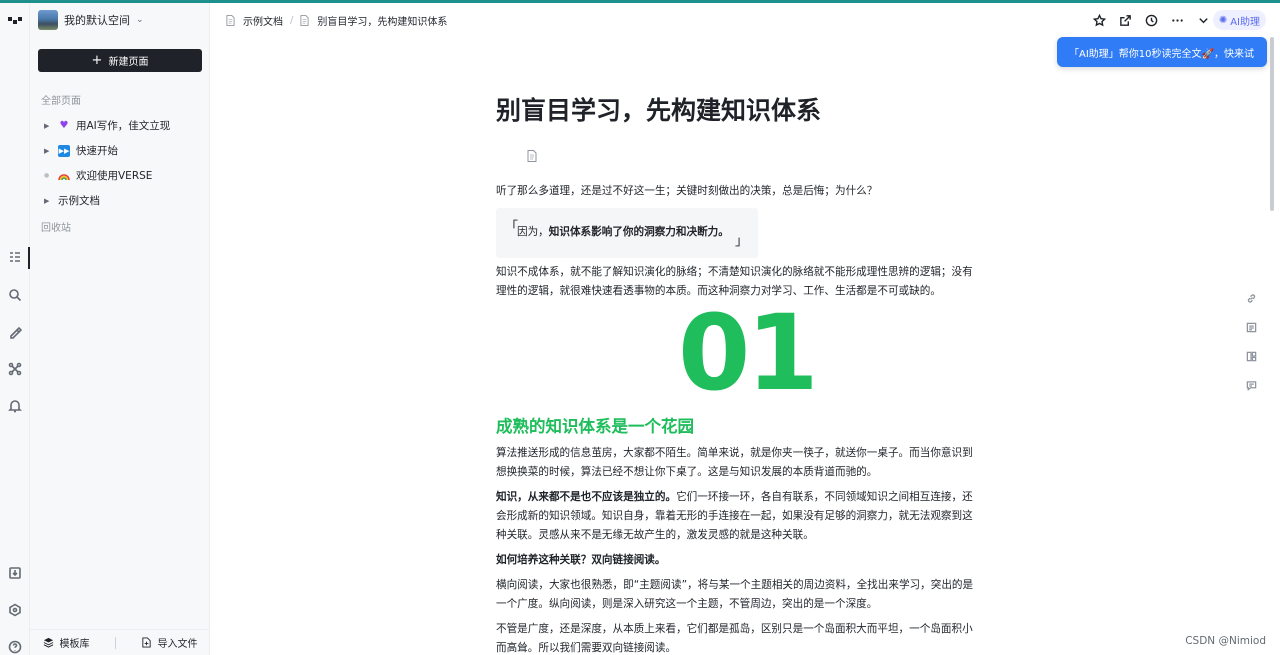 The height and width of the screenshot is (655, 1280). Describe the element at coordinates (64, 176) in the screenshot. I see `rainbow-icon` at that location.